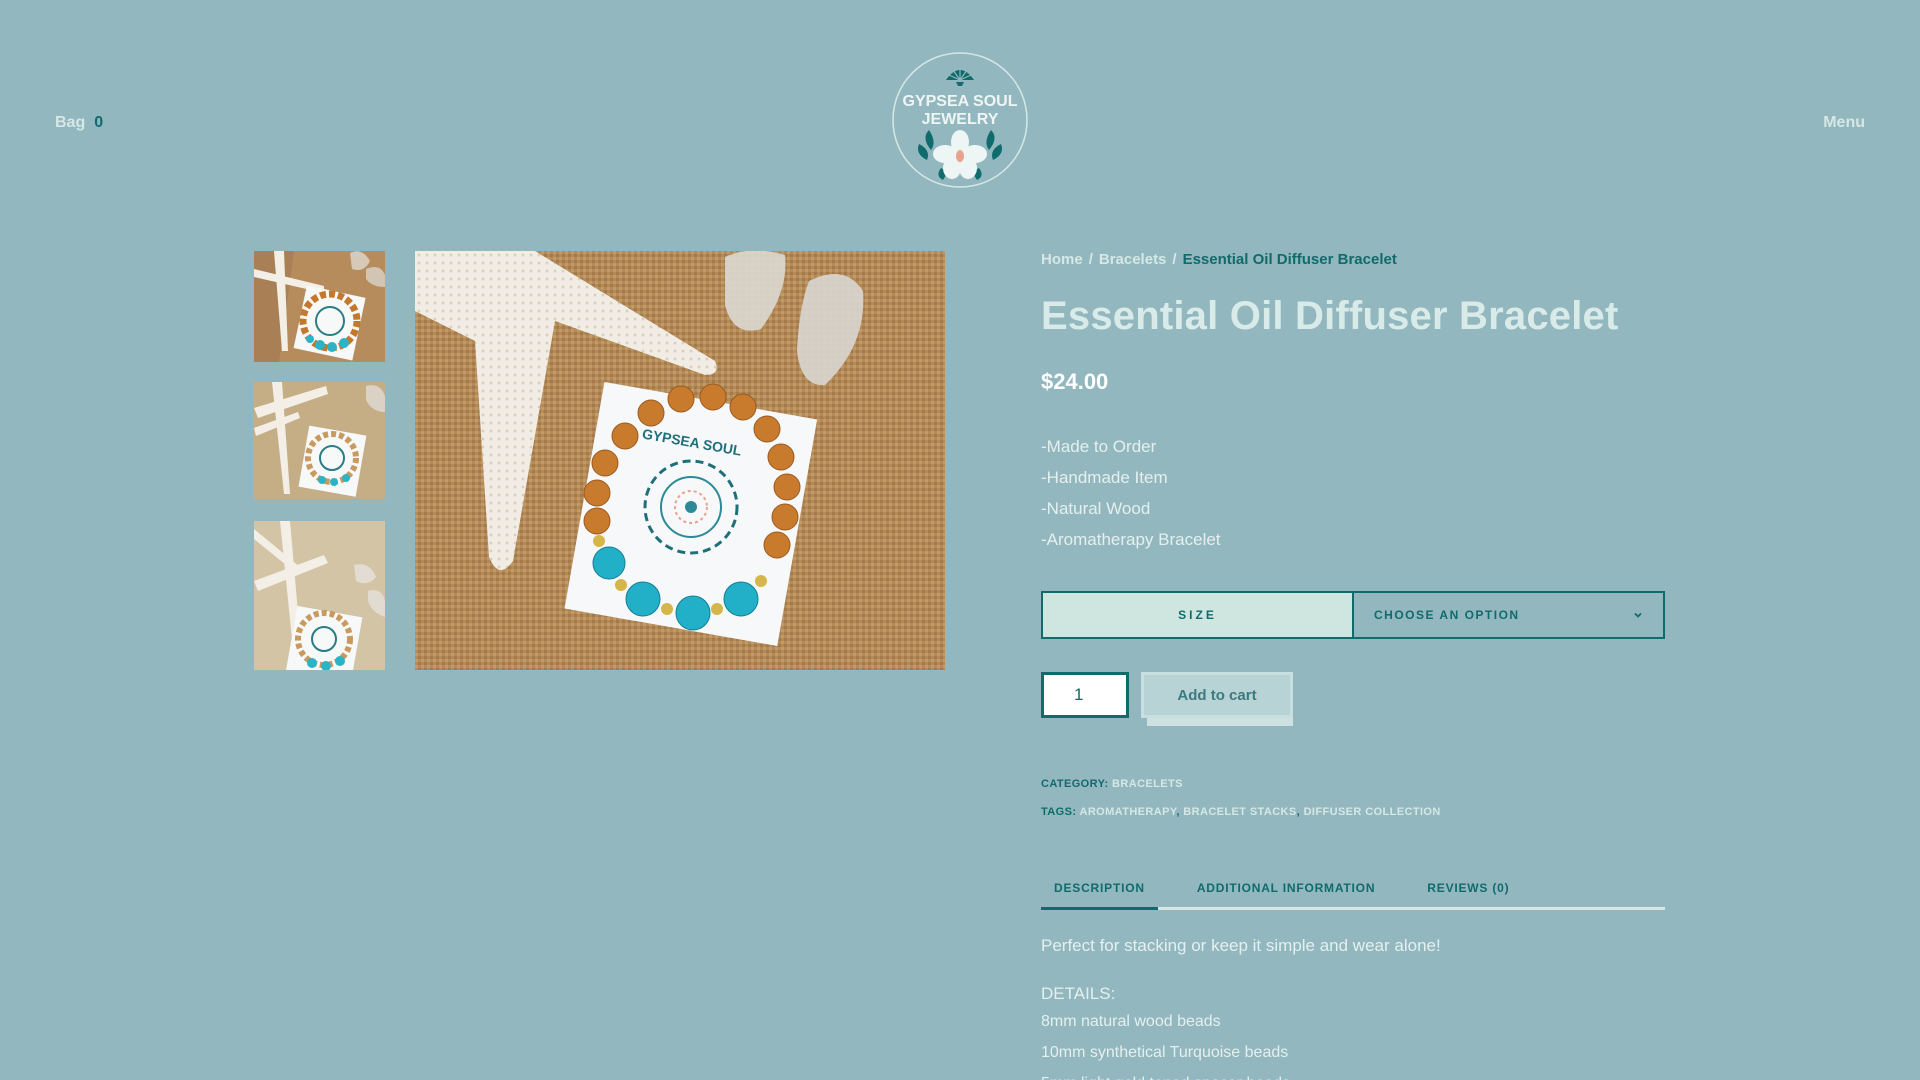 This screenshot has width=1920, height=1080. Describe the element at coordinates (1638, 615) in the screenshot. I see `chevron-down-icon` at that location.